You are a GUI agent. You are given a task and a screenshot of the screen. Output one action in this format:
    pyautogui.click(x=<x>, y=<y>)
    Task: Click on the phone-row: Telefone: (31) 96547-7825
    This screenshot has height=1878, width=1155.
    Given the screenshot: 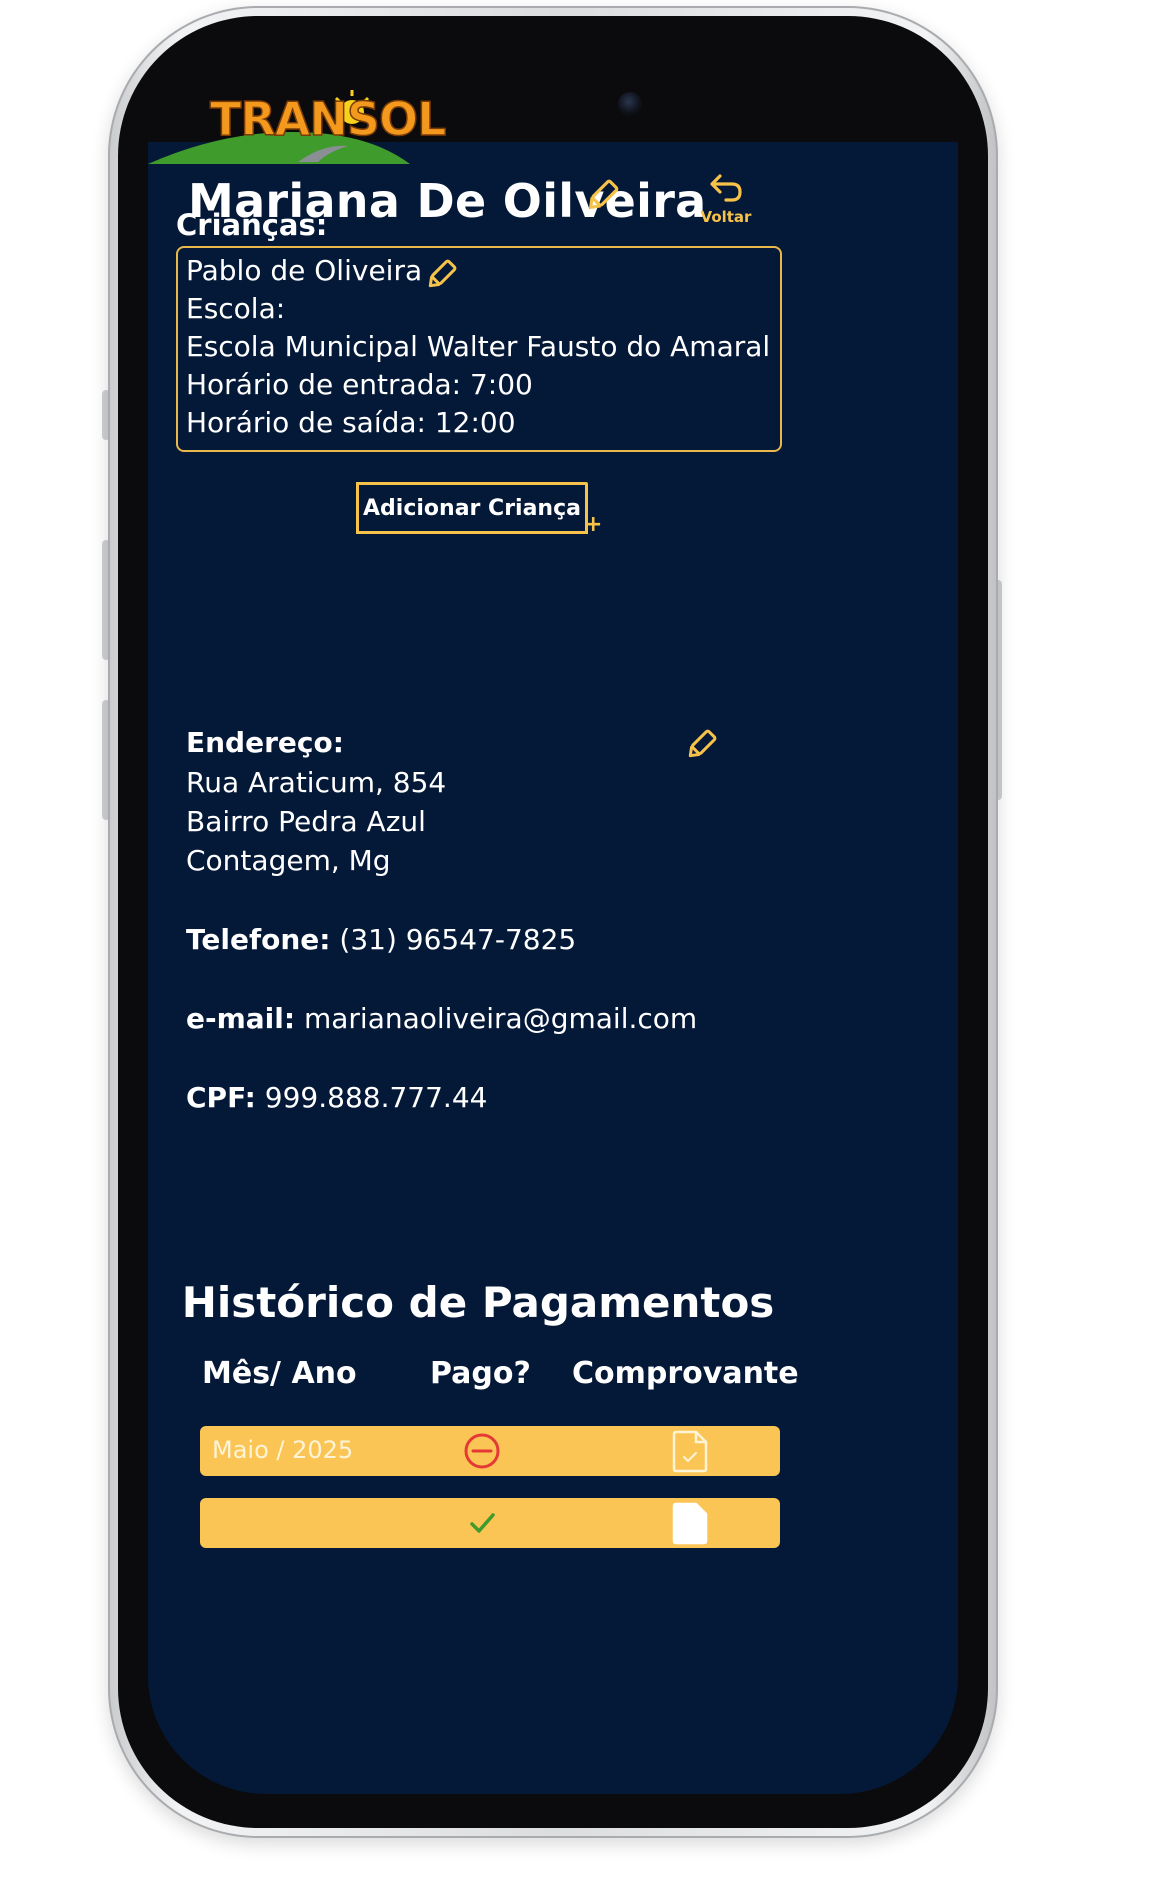 What is the action you would take?
    pyautogui.click(x=381, y=939)
    